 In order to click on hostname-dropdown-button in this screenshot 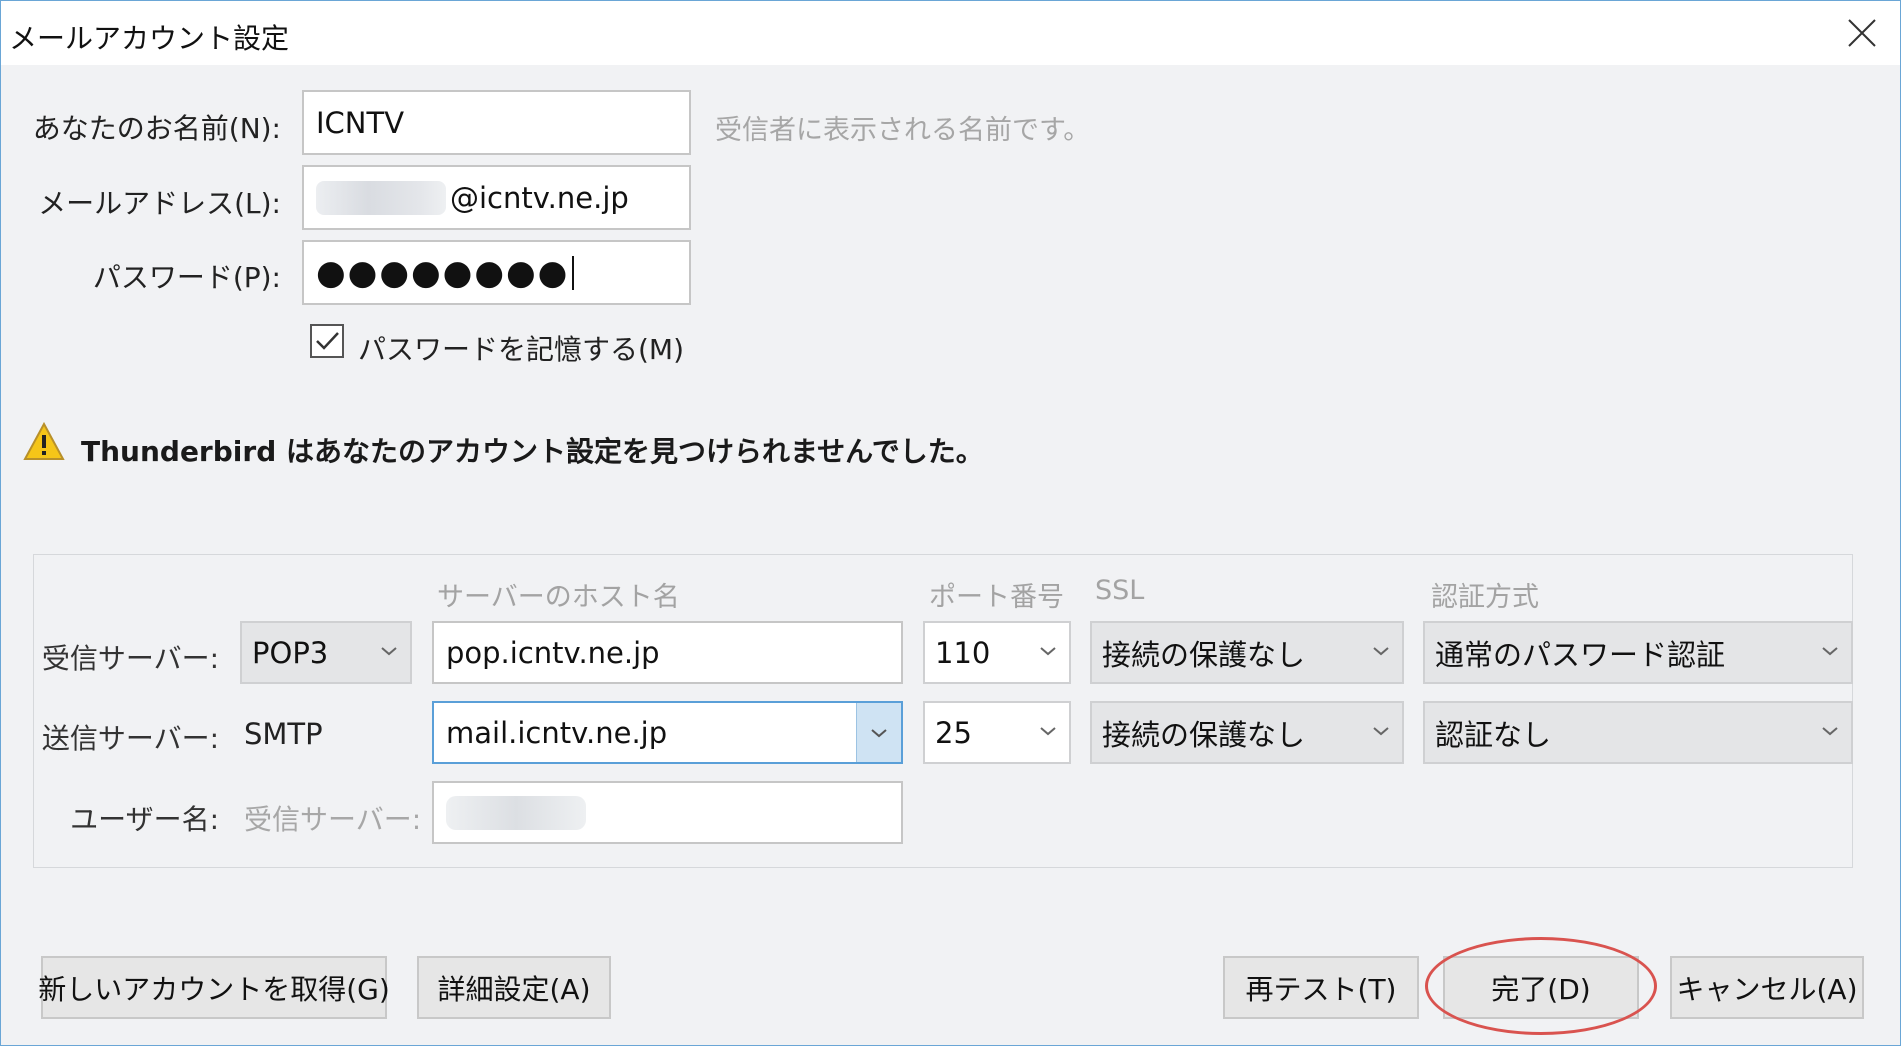, I will do `click(878, 732)`.